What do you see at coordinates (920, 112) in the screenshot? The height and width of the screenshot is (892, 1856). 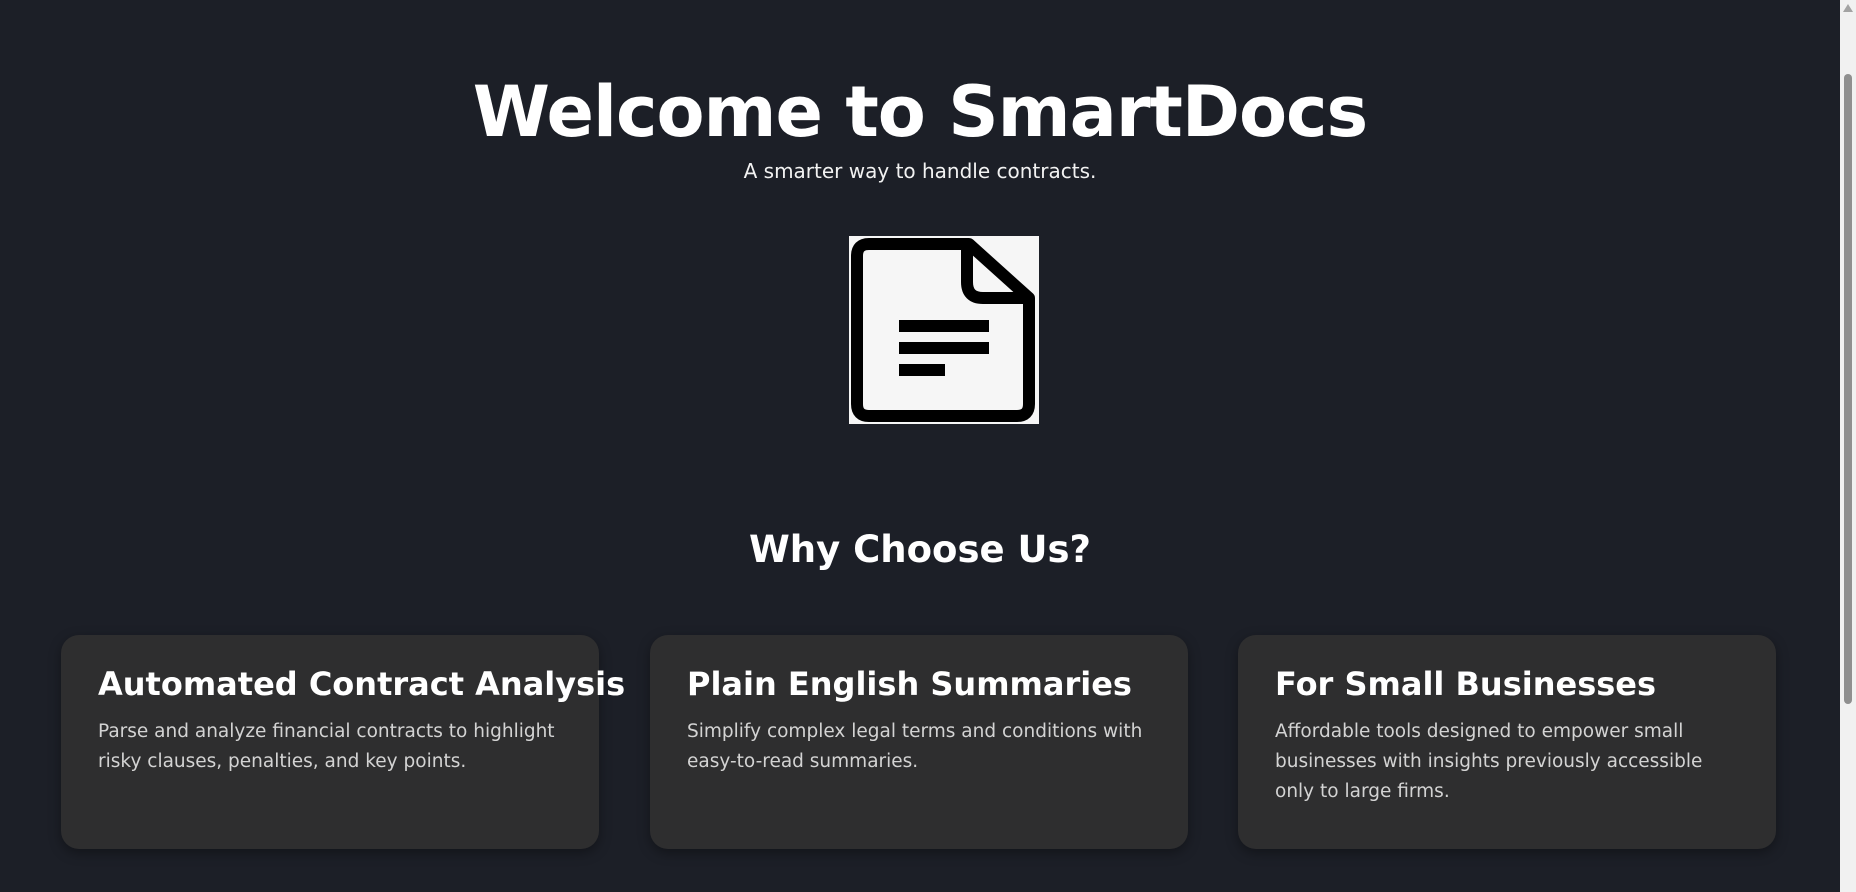 I see `page-title: Welcome to SmartDocs` at bounding box center [920, 112].